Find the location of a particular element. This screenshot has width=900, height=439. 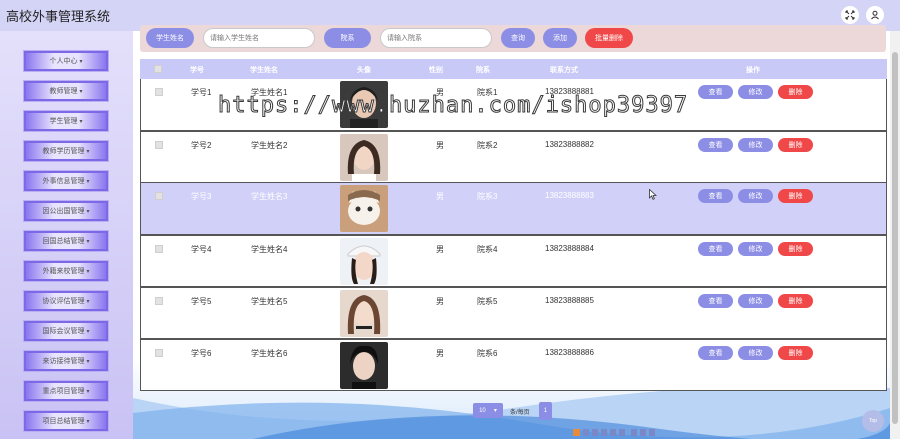

sidebar-item-personal-center: 个人中心 ▾ is located at coordinates (66, 61).